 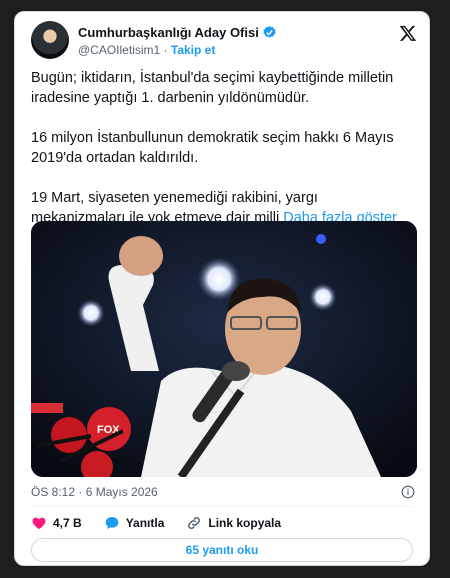 I want to click on author-name: Cumhurbaşkanlığı Aday Ofisi, so click(x=168, y=32).